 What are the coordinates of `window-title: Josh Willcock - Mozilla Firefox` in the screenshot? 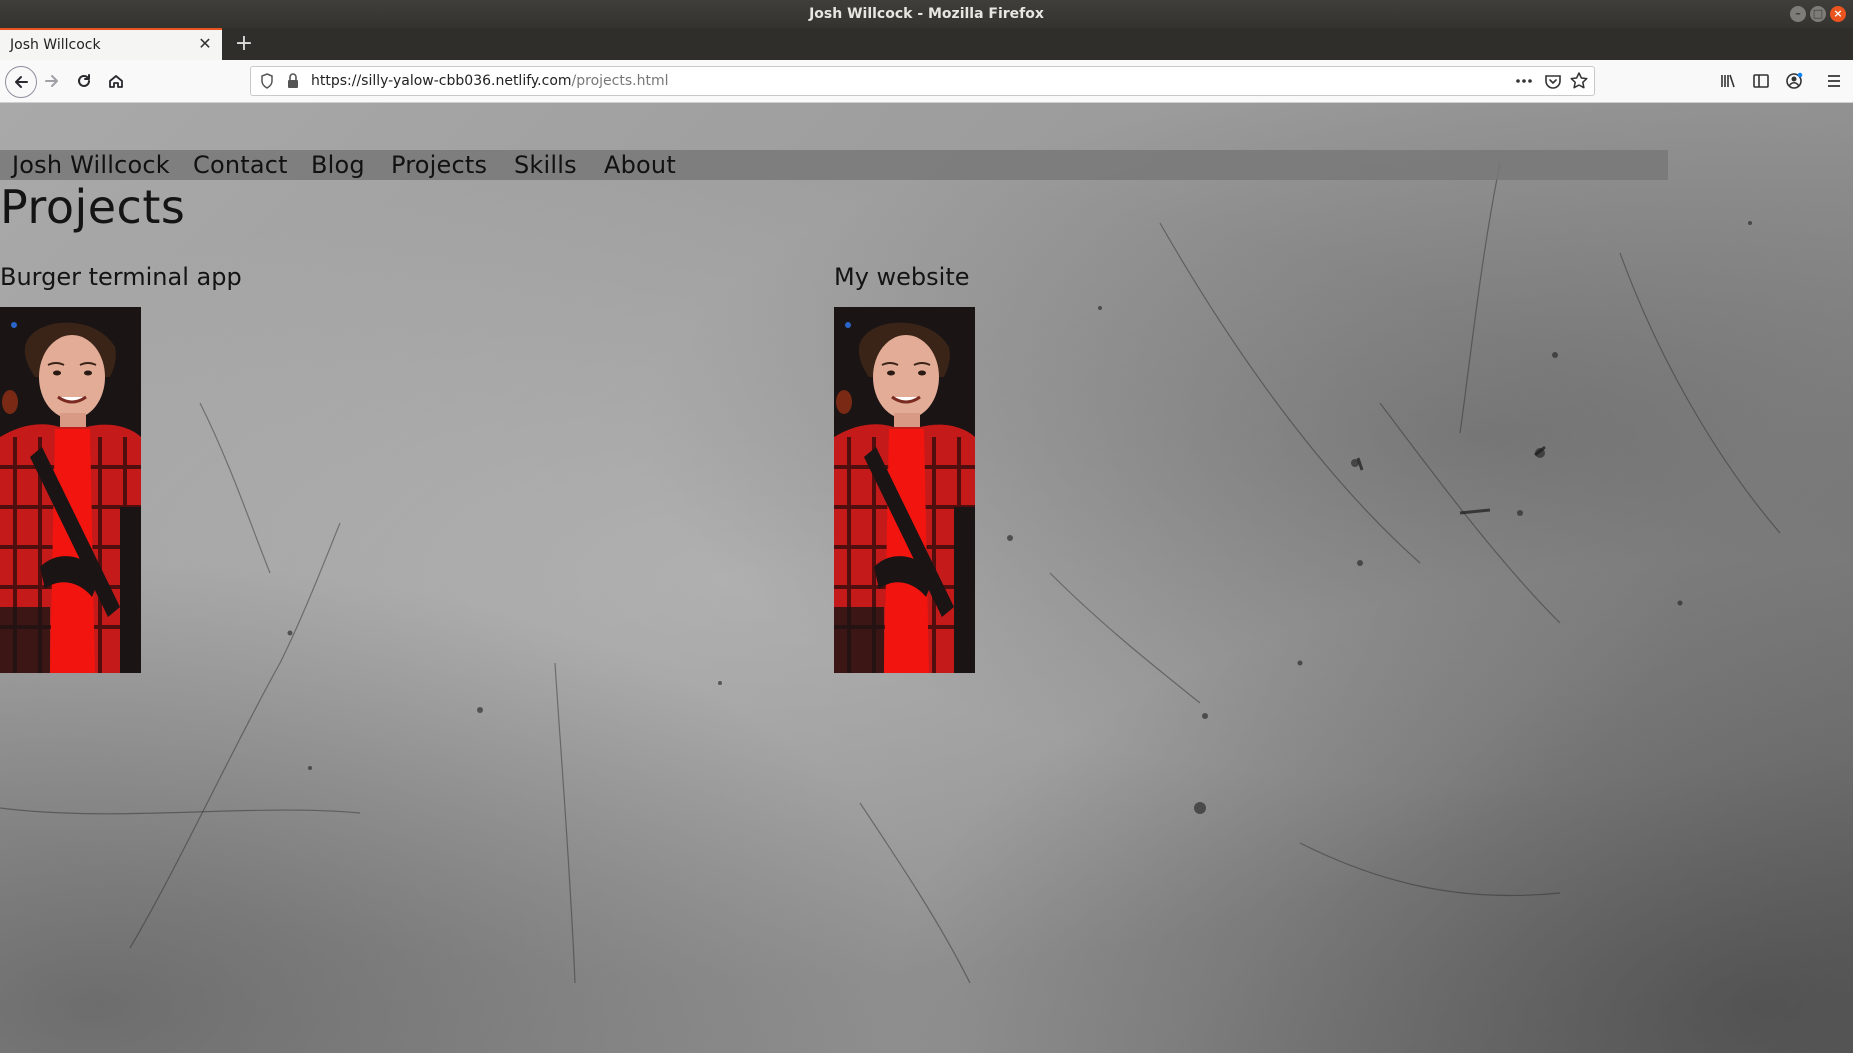 It's located at (926, 14).